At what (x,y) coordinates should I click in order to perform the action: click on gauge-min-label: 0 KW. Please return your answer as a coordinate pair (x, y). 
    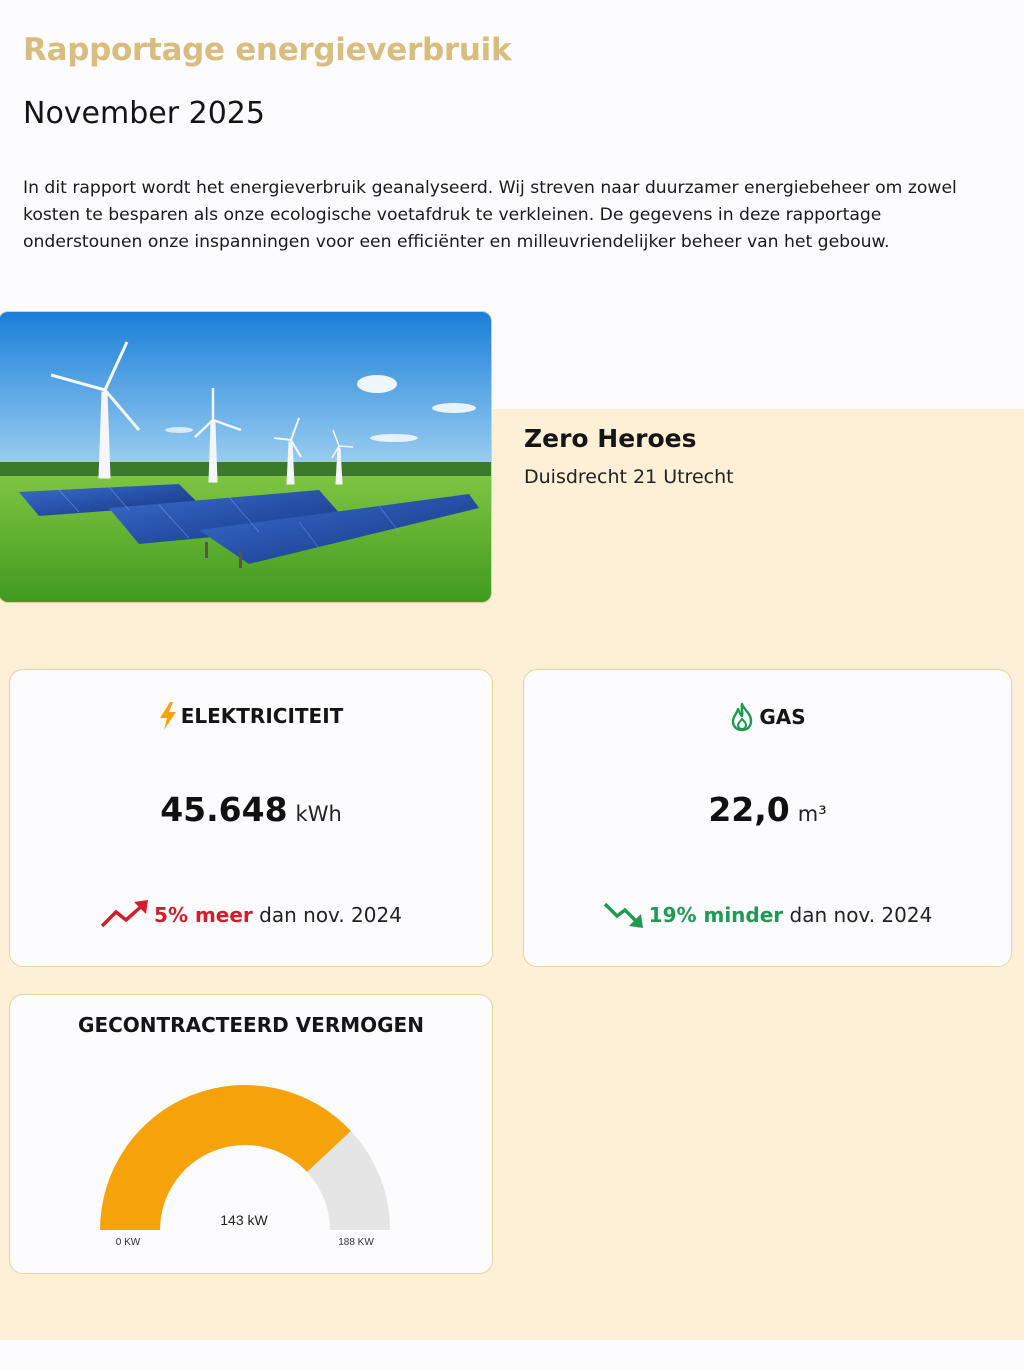
    Looking at the image, I should click on (128, 1242).